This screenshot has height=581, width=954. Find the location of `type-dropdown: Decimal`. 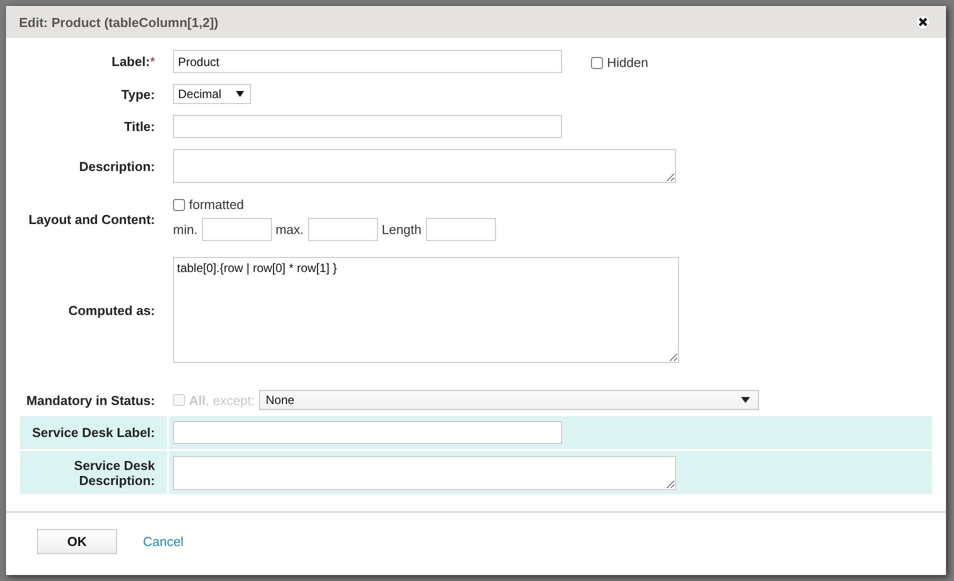

type-dropdown: Decimal is located at coordinates (212, 94).